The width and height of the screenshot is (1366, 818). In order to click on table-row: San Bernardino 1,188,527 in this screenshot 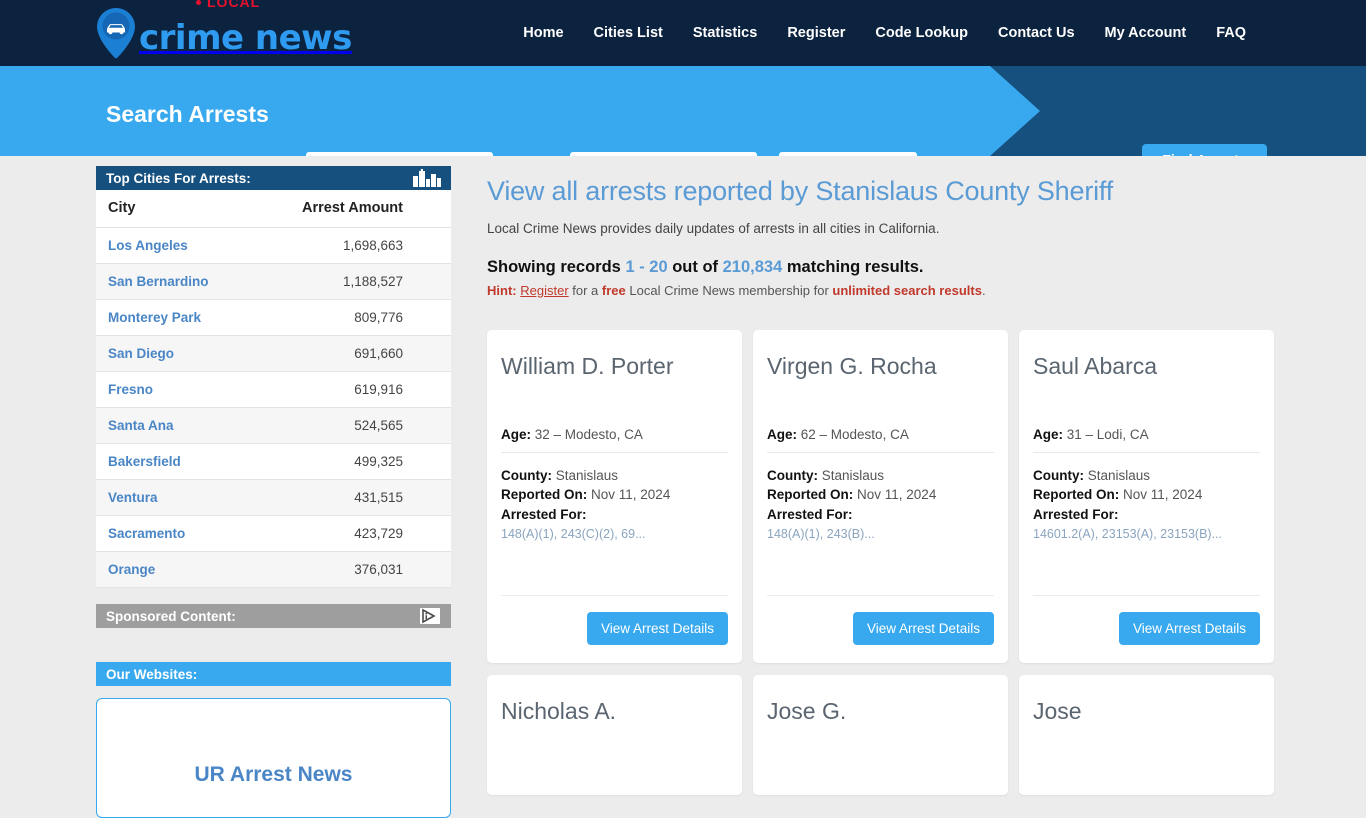, I will do `click(273, 281)`.